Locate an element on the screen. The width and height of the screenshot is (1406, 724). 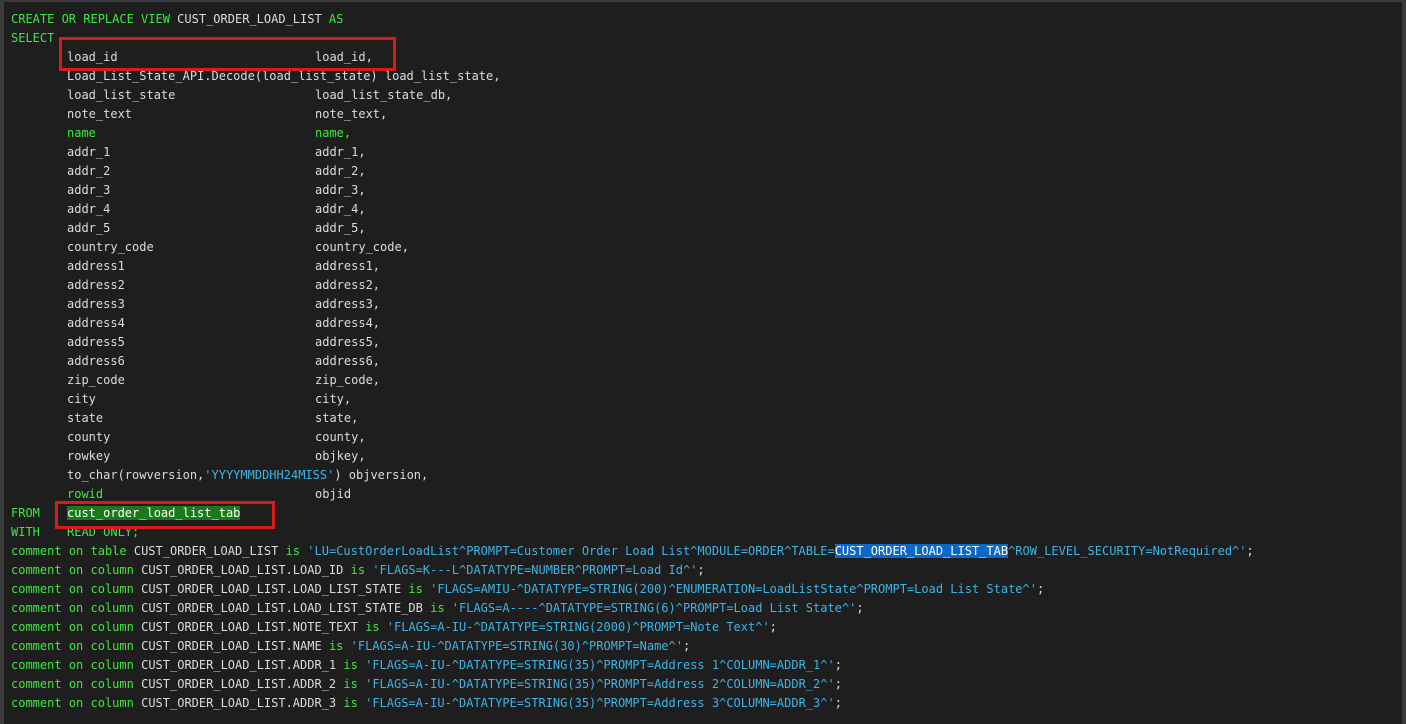
code-line-column: note_text note_text, is located at coordinates (705, 114).